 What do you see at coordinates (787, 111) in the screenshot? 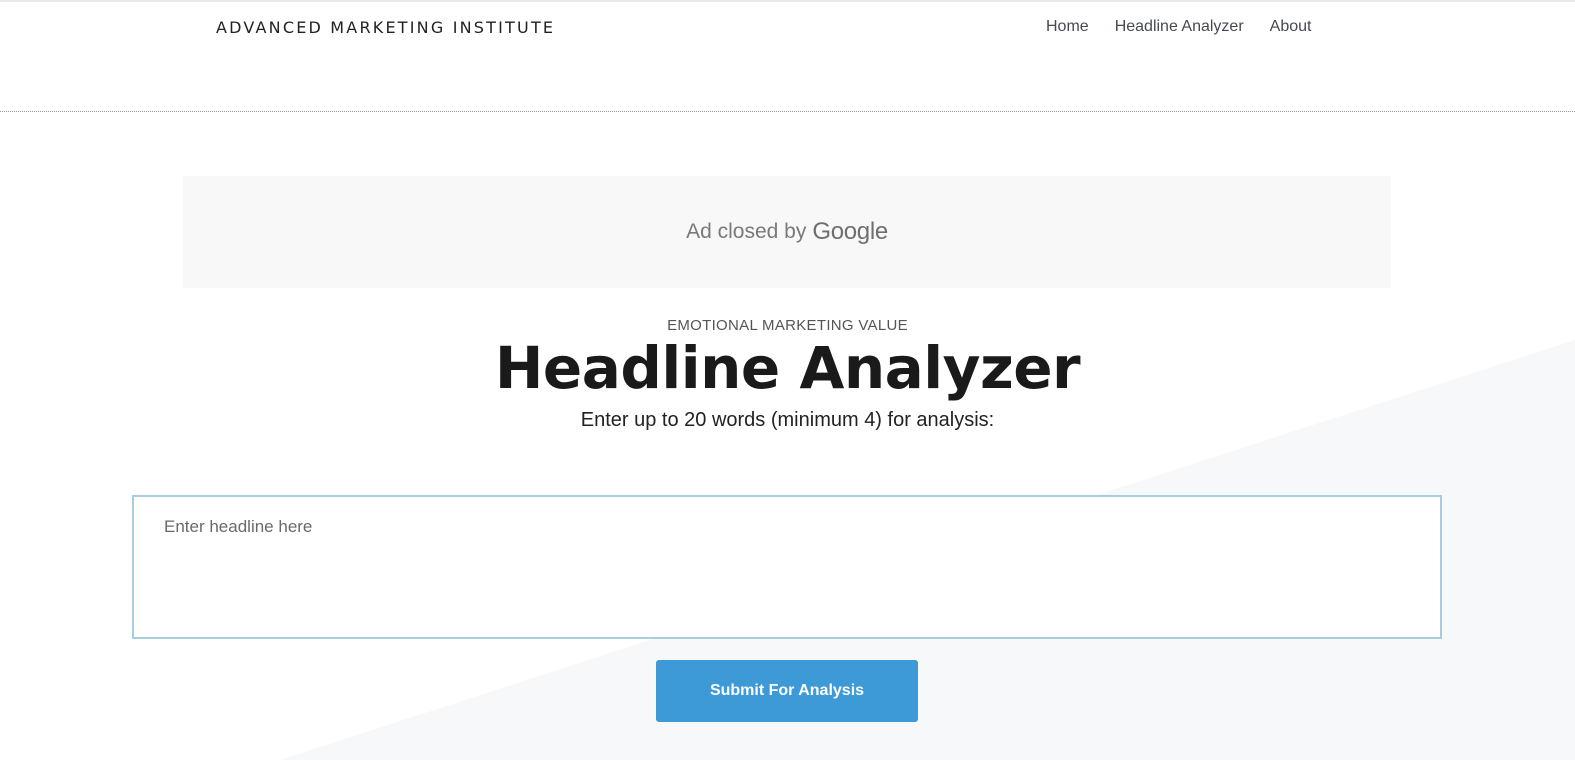
I see `header-divider` at bounding box center [787, 111].